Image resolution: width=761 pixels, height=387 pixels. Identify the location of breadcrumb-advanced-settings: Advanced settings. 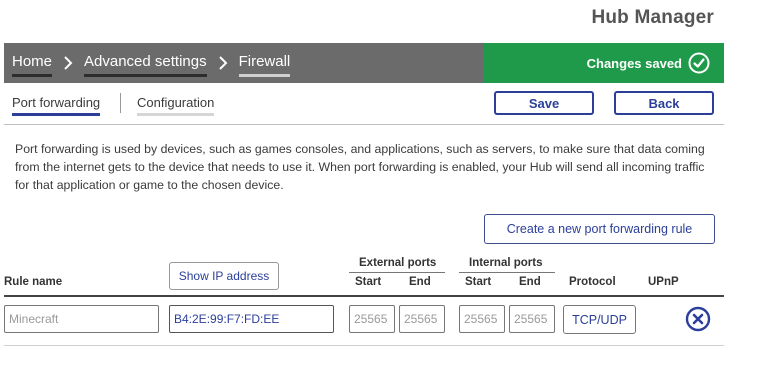
(145, 65).